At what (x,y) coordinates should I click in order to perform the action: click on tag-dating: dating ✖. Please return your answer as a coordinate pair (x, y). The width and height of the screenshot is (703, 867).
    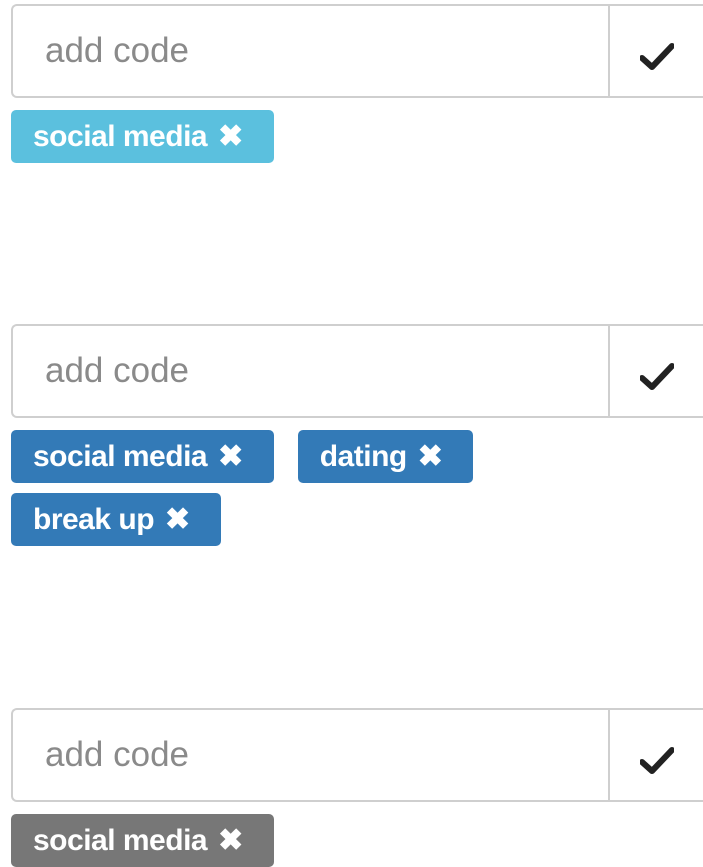
    Looking at the image, I should click on (385, 456).